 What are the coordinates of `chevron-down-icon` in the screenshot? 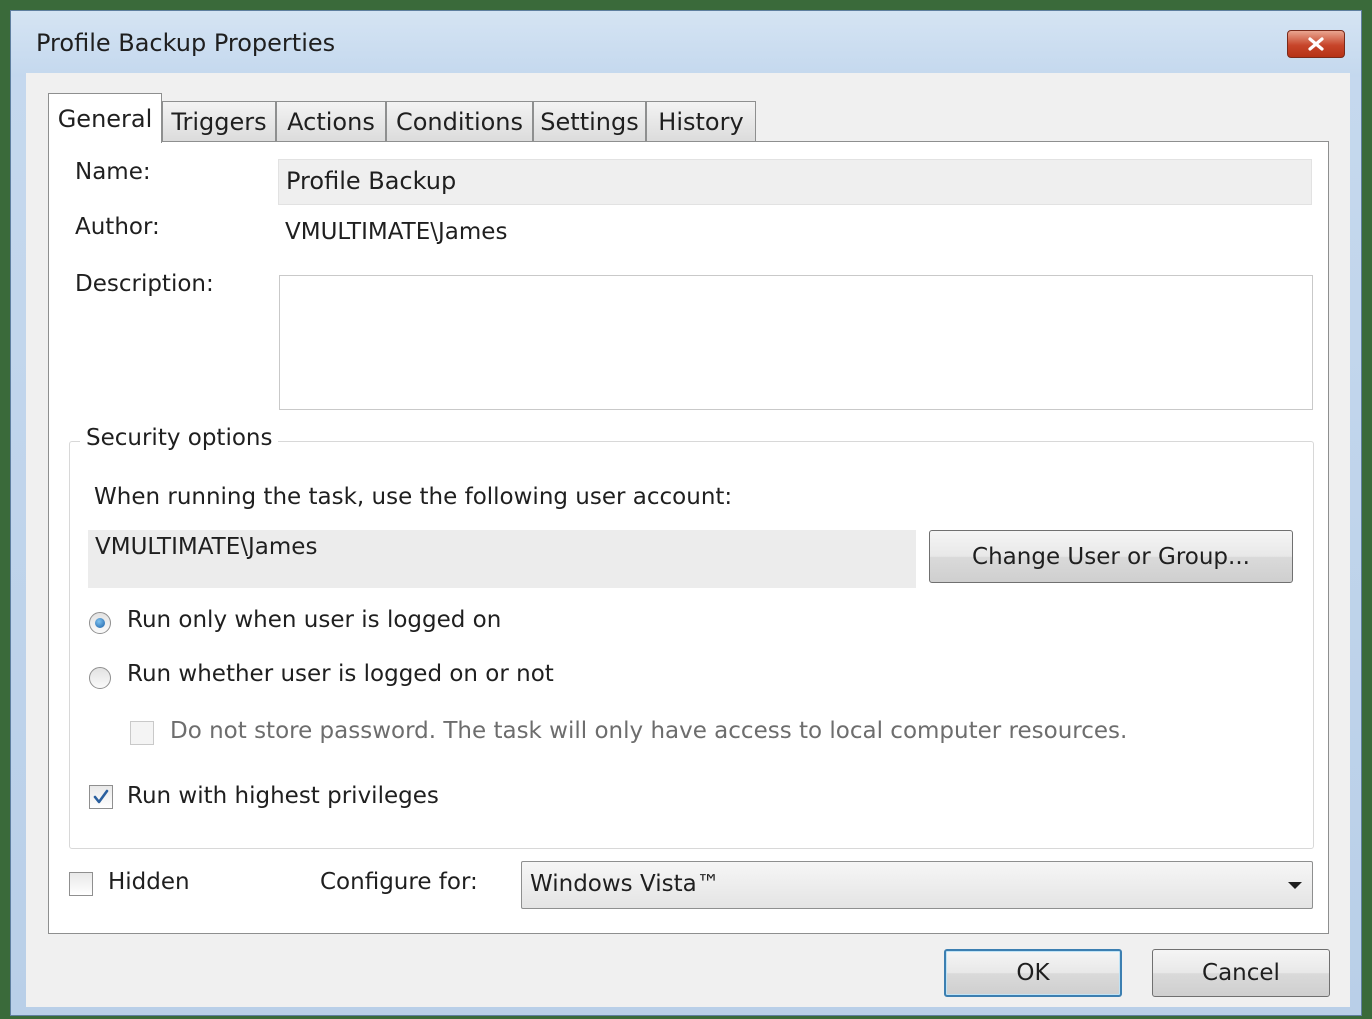 It's located at (1295, 885).